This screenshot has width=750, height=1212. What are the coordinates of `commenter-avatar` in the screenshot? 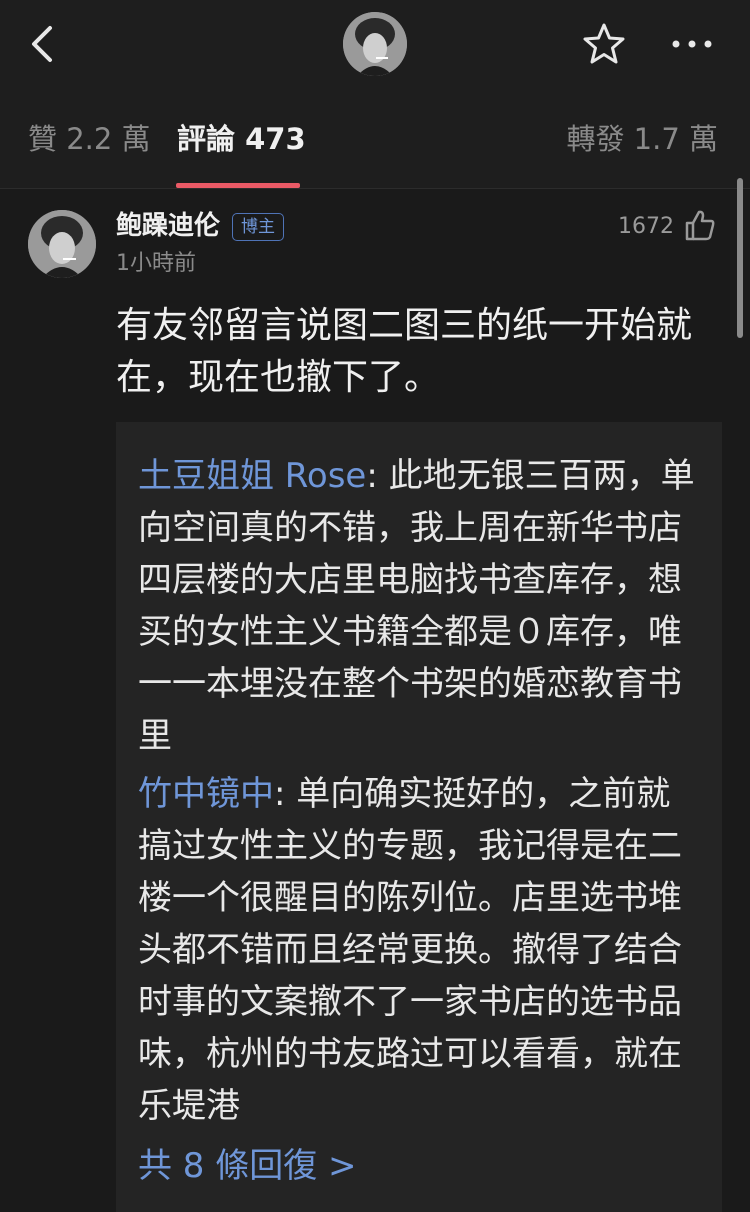 It's located at (62, 244).